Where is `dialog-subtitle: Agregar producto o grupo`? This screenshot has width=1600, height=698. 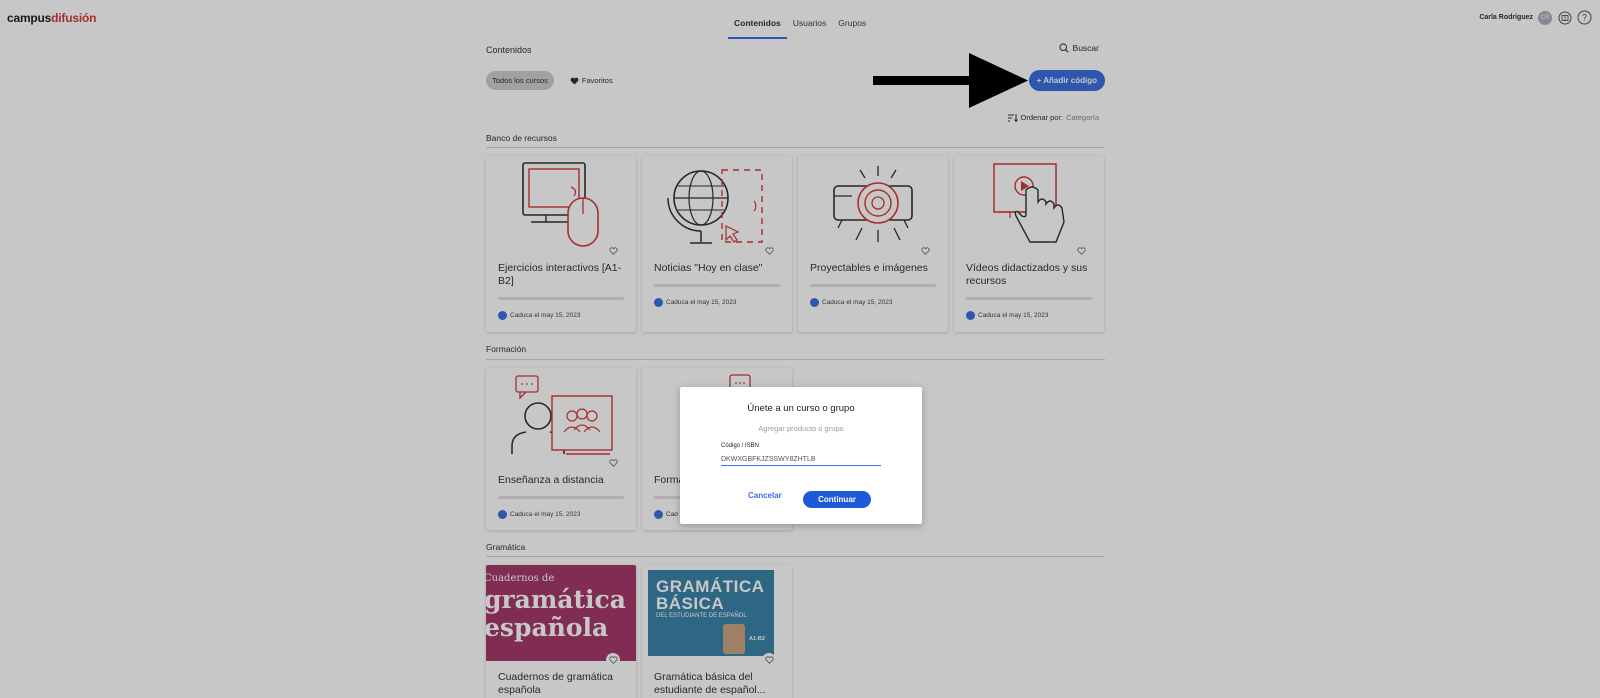
dialog-subtitle: Agregar producto o grupo is located at coordinates (801, 428).